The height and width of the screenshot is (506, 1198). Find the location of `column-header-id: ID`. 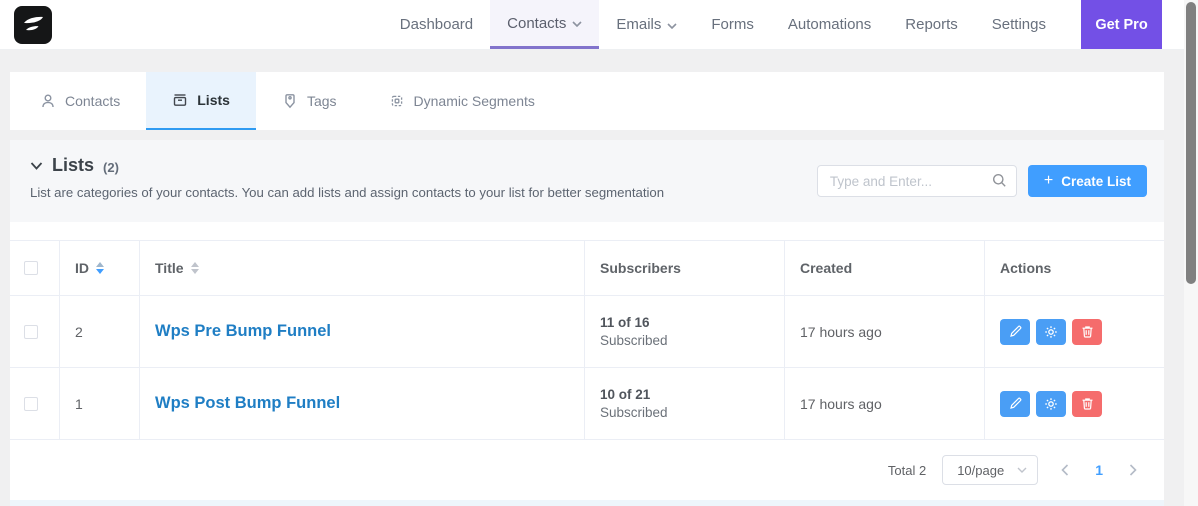

column-header-id: ID is located at coordinates (100, 268).